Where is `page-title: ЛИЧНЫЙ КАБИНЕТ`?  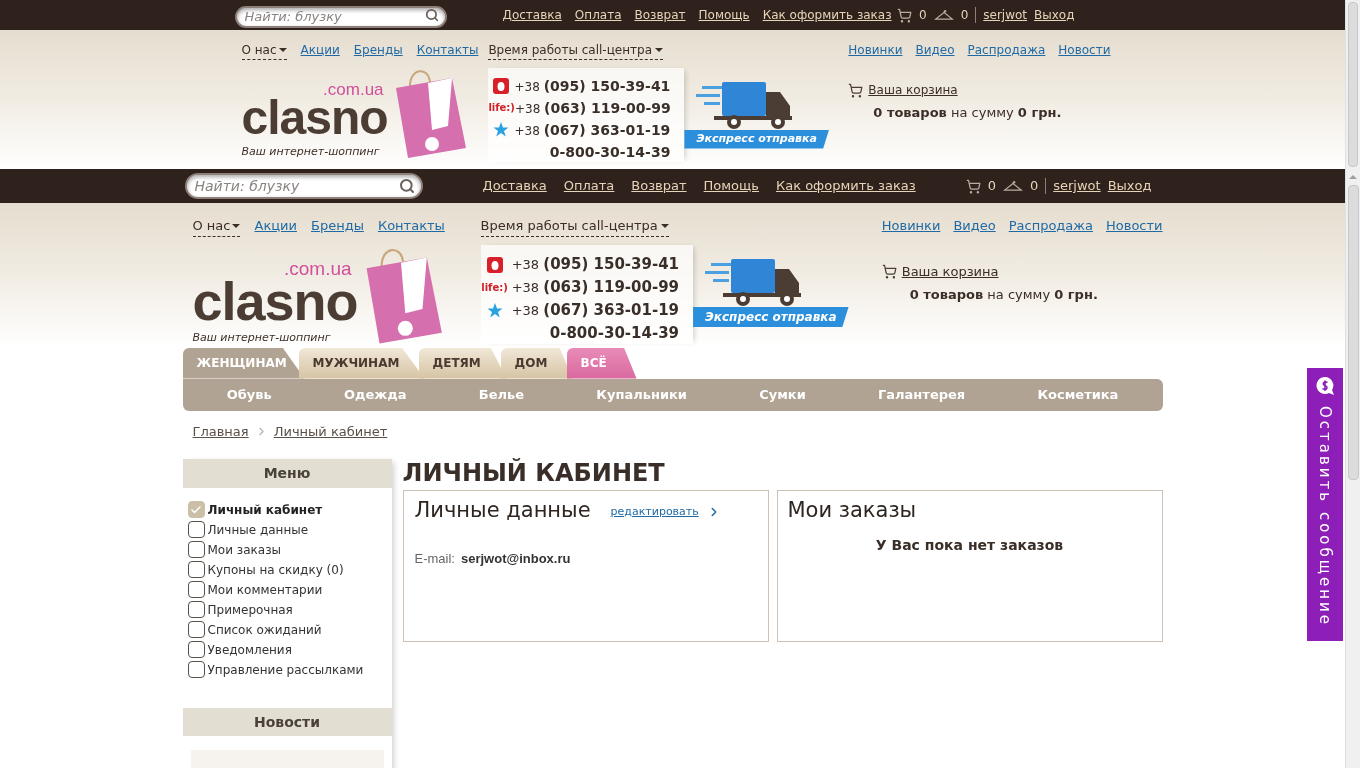 page-title: ЛИЧНЫЙ КАБИНЕТ is located at coordinates (534, 473).